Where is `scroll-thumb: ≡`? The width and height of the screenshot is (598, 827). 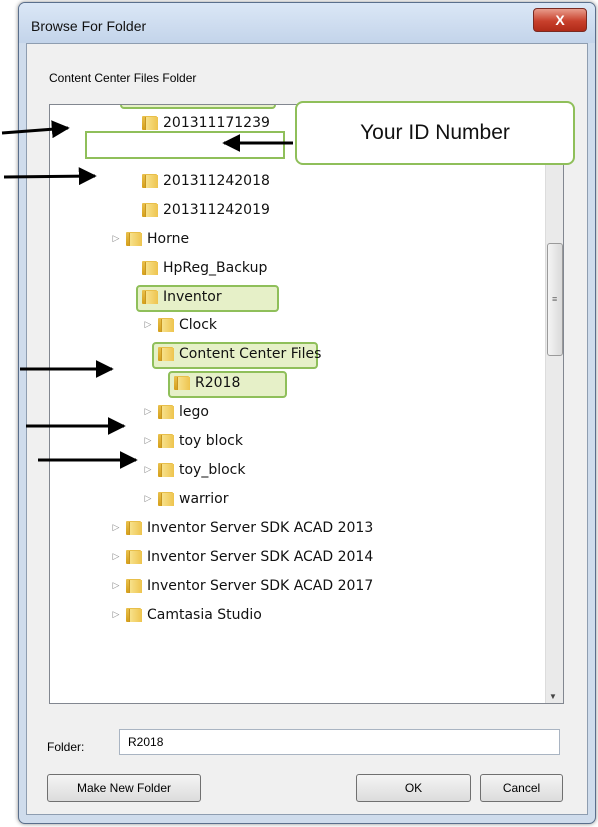 scroll-thumb: ≡ is located at coordinates (555, 299).